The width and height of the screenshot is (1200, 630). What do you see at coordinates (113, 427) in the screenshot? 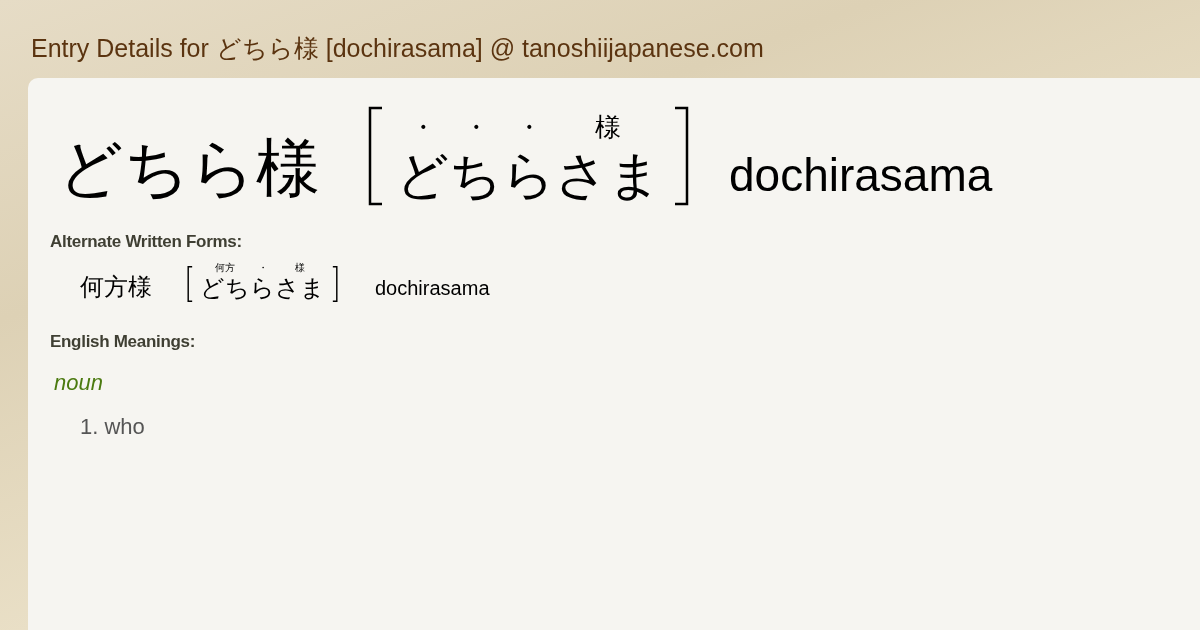
I see `meaning-text: 1. who` at bounding box center [113, 427].